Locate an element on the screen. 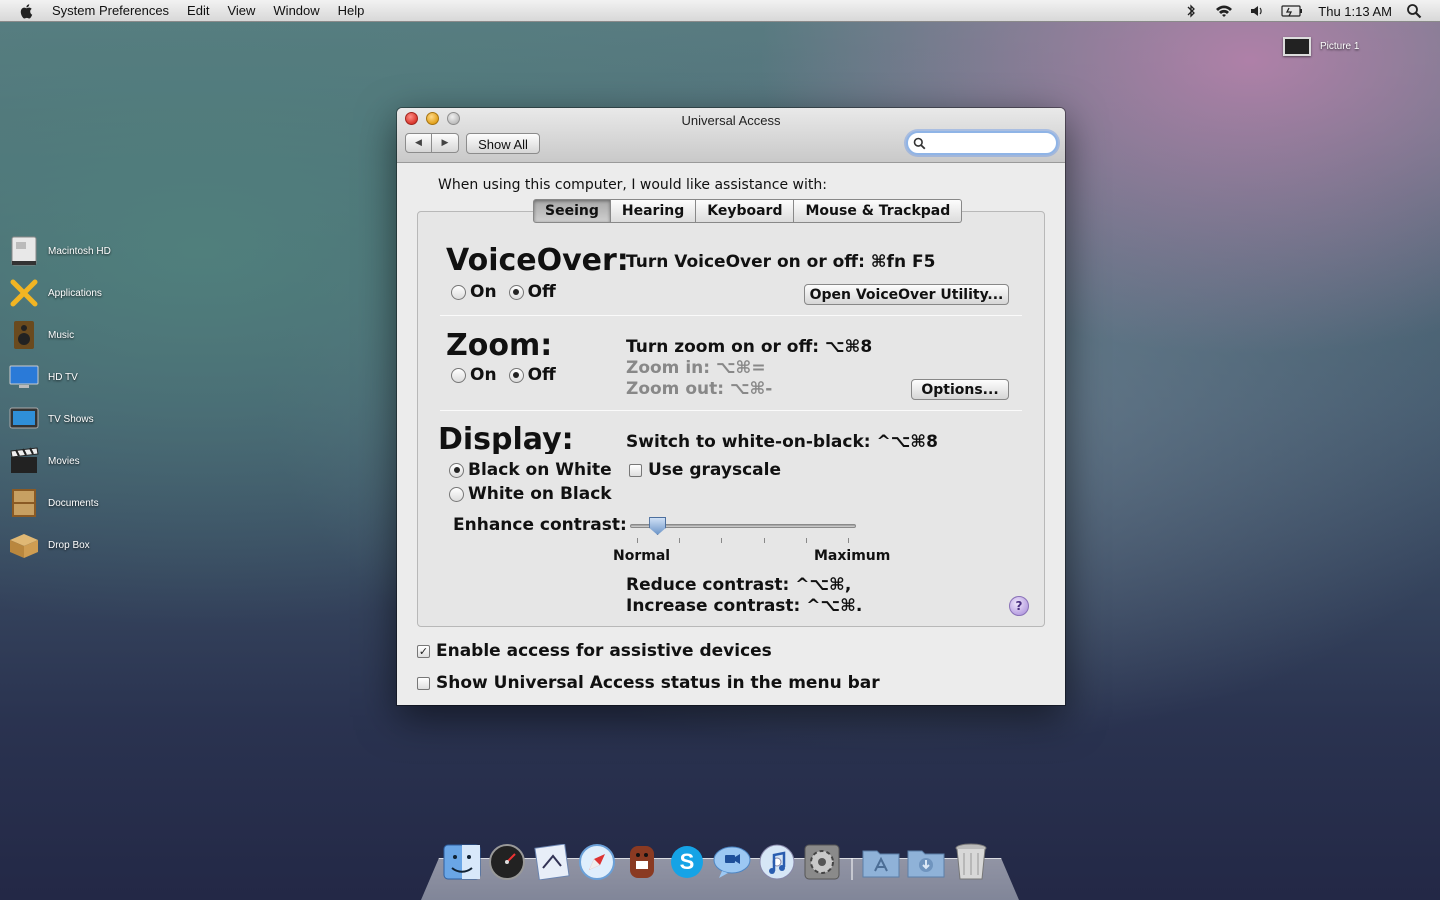 The height and width of the screenshot is (900, 1440). contrast-slider-knob is located at coordinates (658, 526).